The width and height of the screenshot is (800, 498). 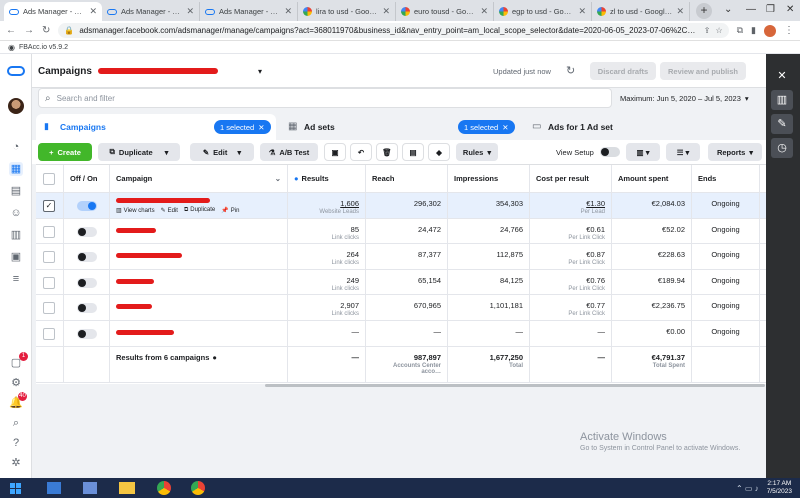 I want to click on row-action-duplicate: ⧉ Duplicate, so click(x=199, y=210).